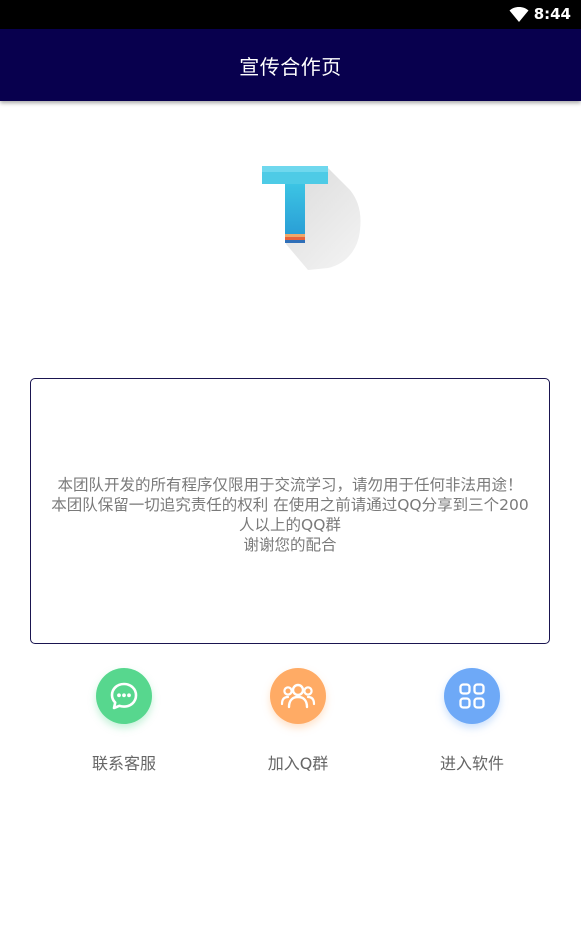 This screenshot has width=581, height=930. Describe the element at coordinates (124, 696) in the screenshot. I see `chat-bubble-icon` at that location.